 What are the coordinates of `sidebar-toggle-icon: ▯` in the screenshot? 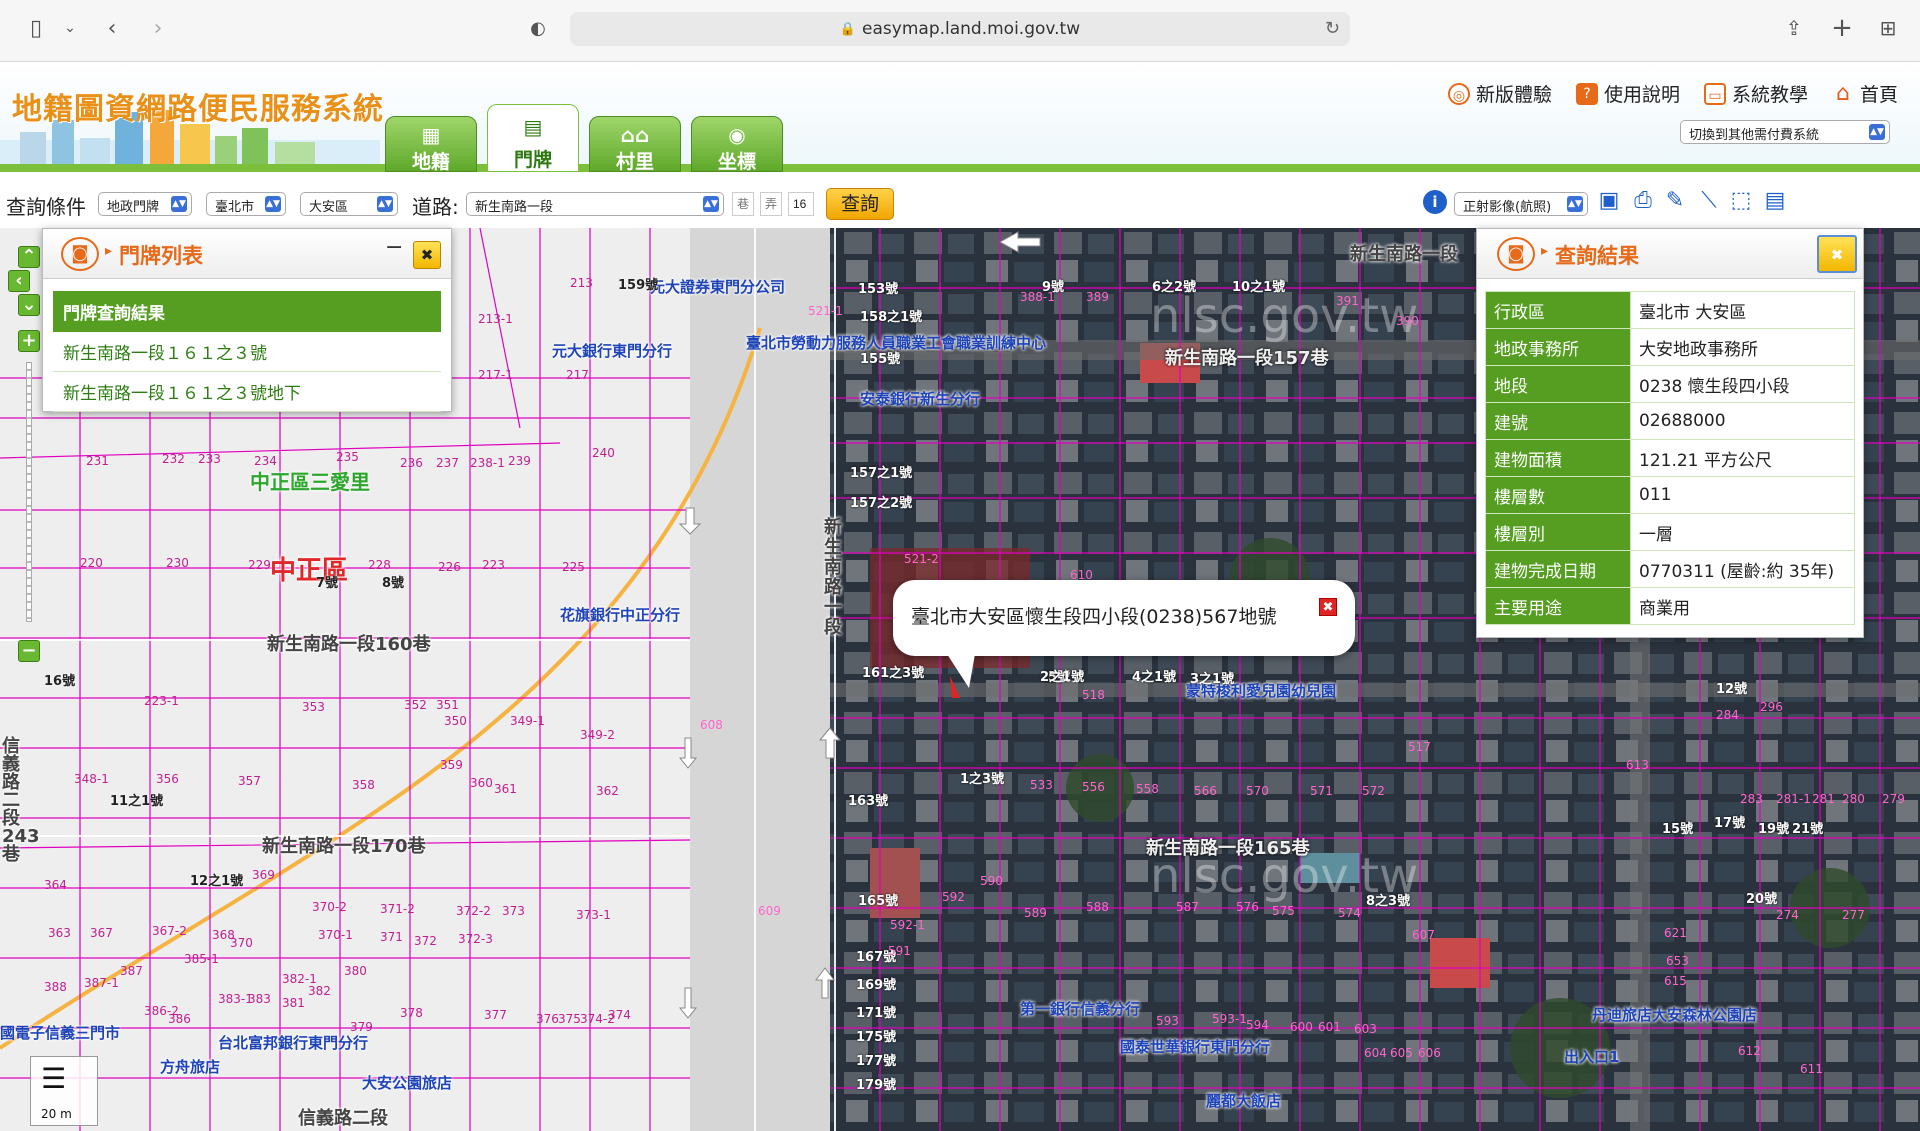 It's located at (36, 28).